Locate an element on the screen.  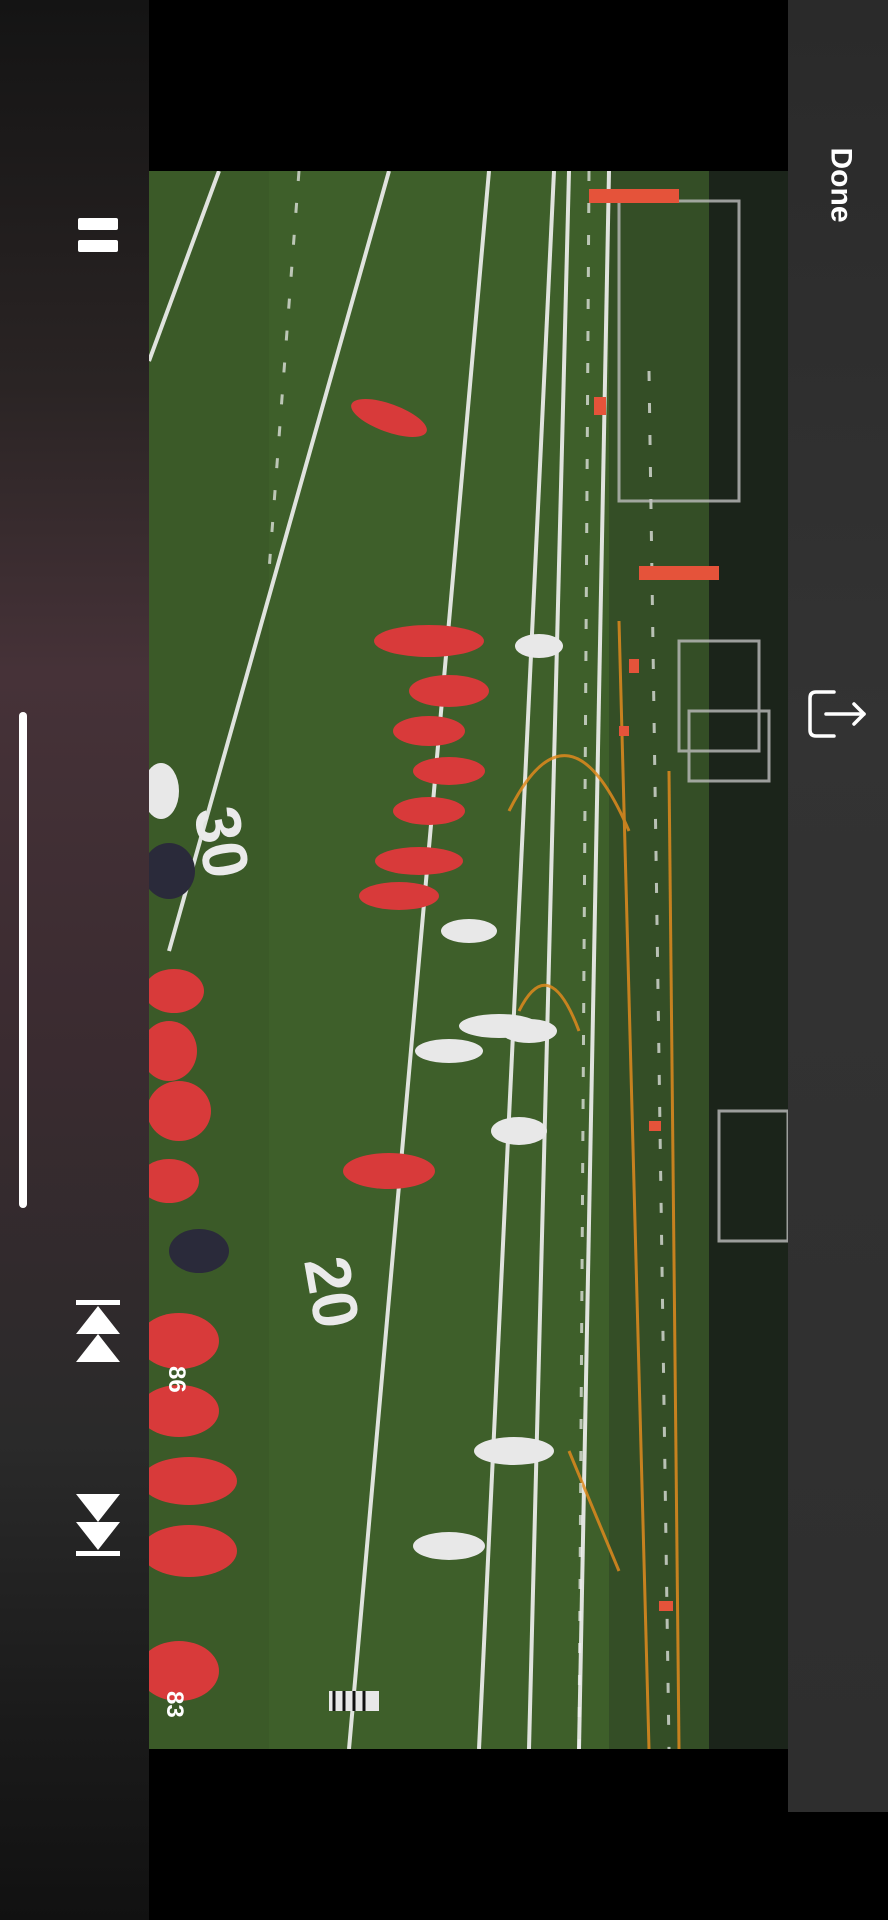
right-control-panel is located at coordinates (838, 906).